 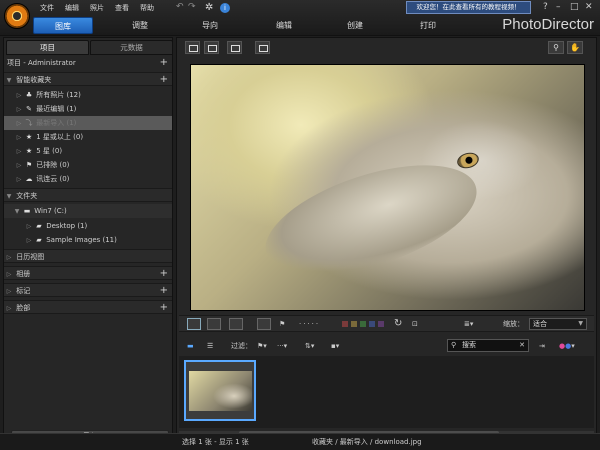 What do you see at coordinates (164, 63) in the screenshot?
I see `add-project-icon: +` at bounding box center [164, 63].